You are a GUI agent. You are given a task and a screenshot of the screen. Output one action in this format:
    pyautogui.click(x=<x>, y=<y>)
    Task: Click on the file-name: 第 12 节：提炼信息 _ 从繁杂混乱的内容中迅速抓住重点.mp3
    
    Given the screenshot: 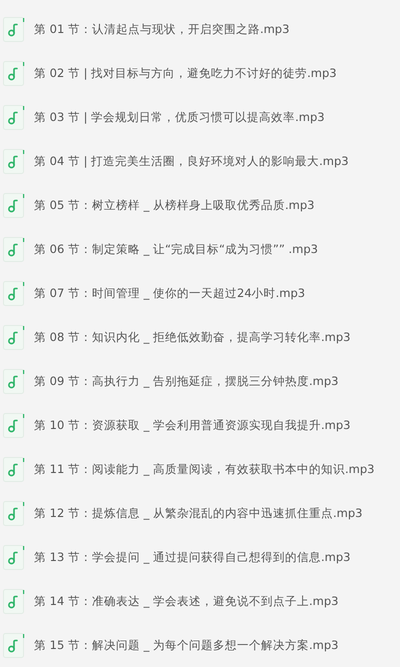 What is the action you would take?
    pyautogui.click(x=198, y=513)
    